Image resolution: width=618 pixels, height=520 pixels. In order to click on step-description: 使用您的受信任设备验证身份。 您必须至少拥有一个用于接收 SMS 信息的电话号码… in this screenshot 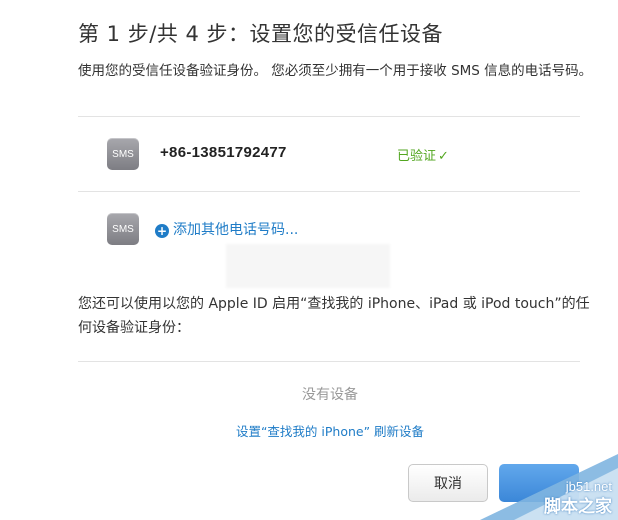, I will do `click(335, 71)`.